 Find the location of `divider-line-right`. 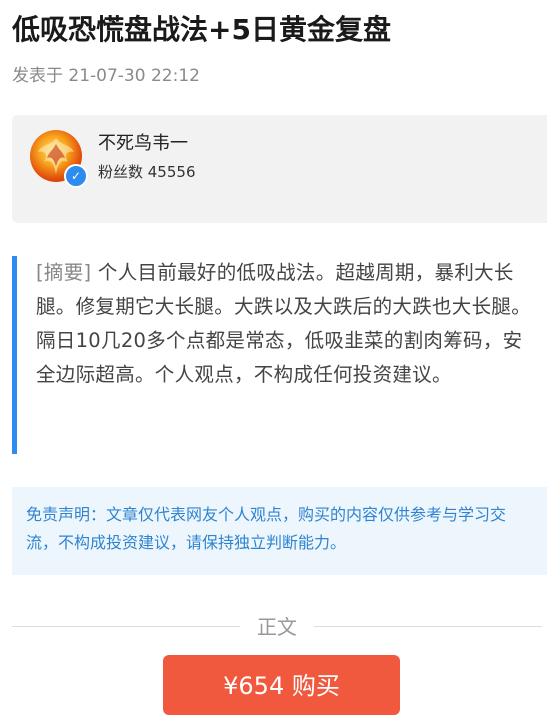

divider-line-right is located at coordinates (428, 626).